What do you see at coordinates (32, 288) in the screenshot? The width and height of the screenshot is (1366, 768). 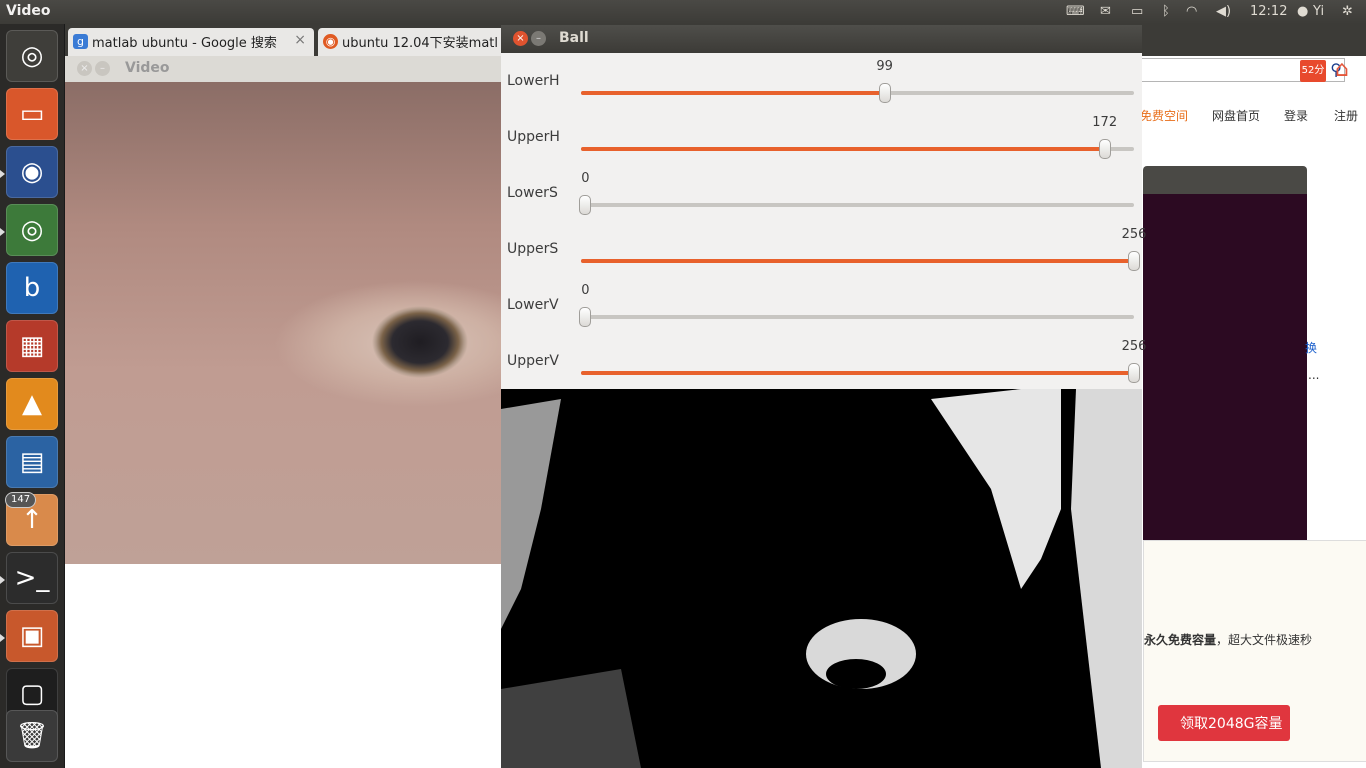 I see `bible-app-icon: b` at bounding box center [32, 288].